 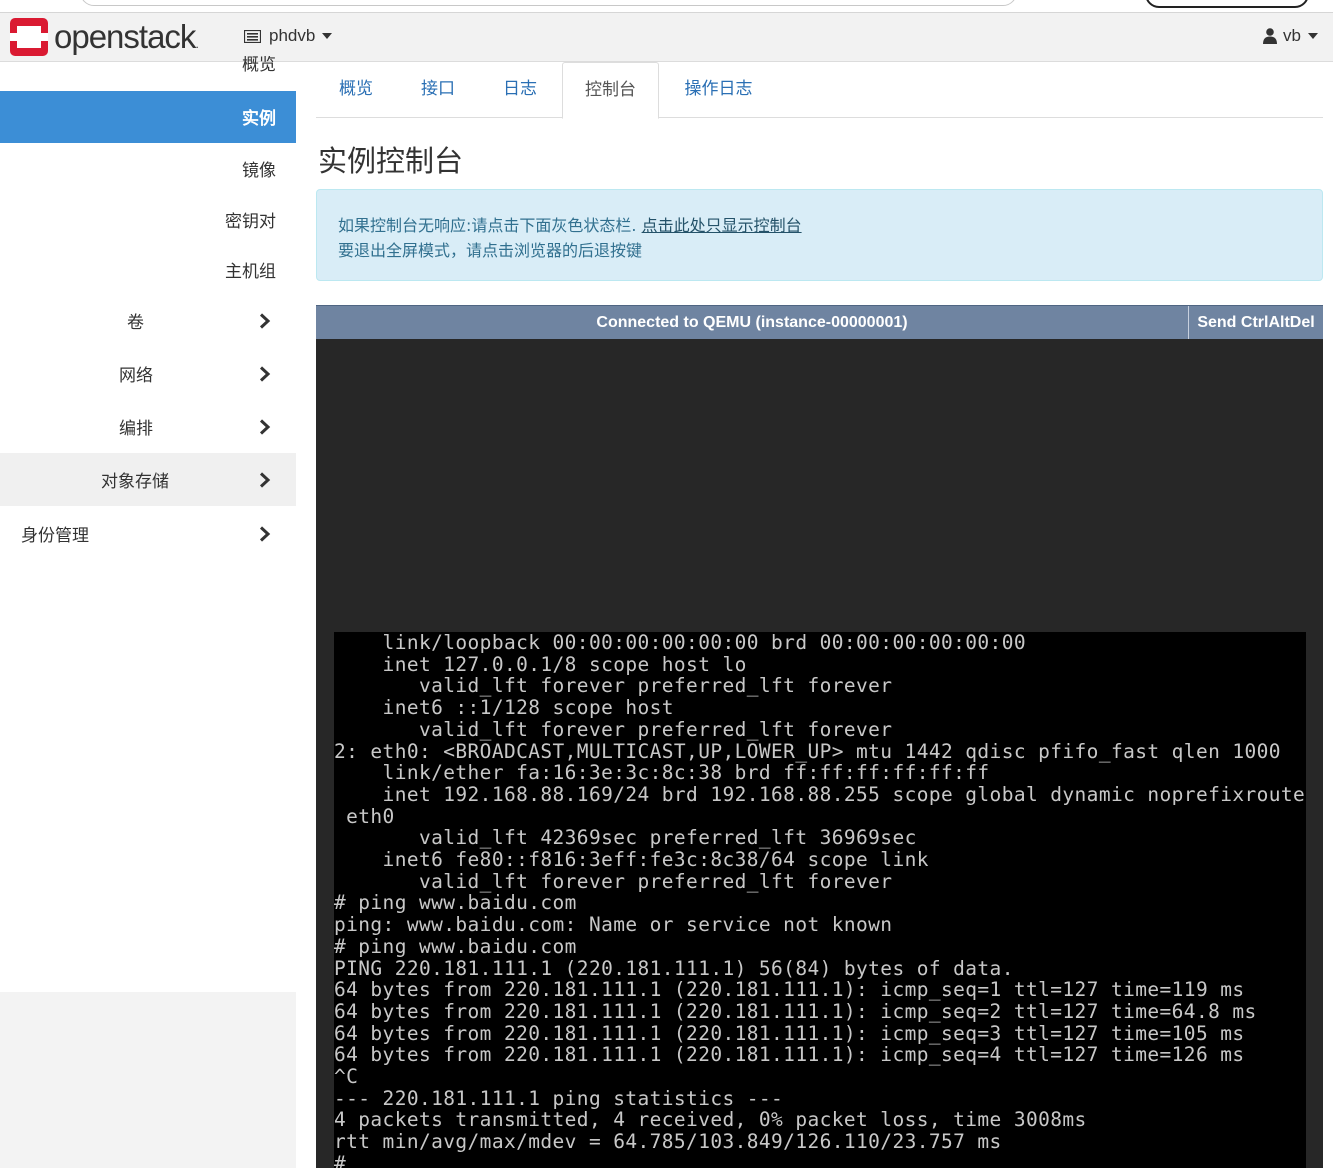 I want to click on project-list-icon, so click(x=252, y=36).